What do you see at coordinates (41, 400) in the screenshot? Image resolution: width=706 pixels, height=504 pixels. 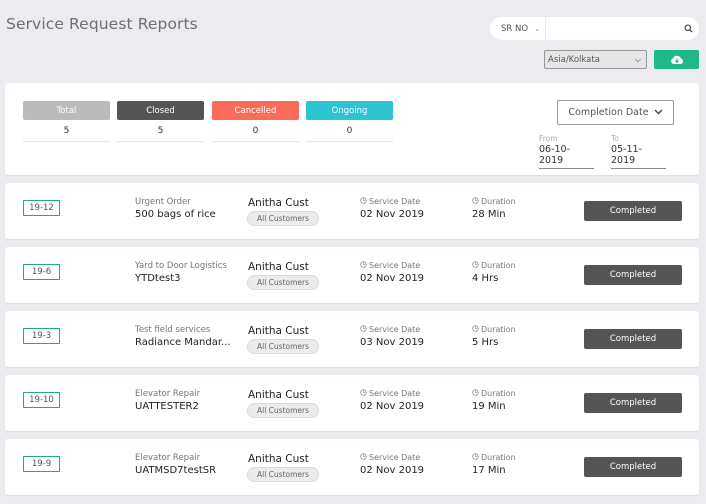 I see `request-id-badge: 19-10` at bounding box center [41, 400].